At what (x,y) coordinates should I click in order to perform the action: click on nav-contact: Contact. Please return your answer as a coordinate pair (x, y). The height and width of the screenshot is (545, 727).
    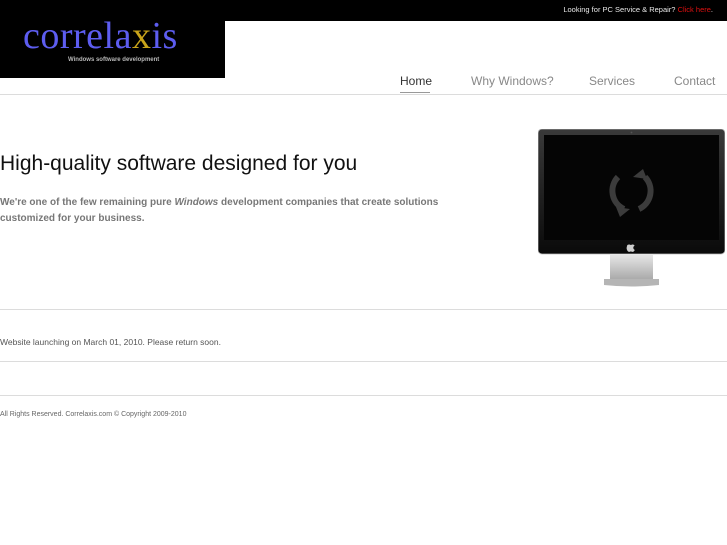
    Looking at the image, I should click on (694, 81).